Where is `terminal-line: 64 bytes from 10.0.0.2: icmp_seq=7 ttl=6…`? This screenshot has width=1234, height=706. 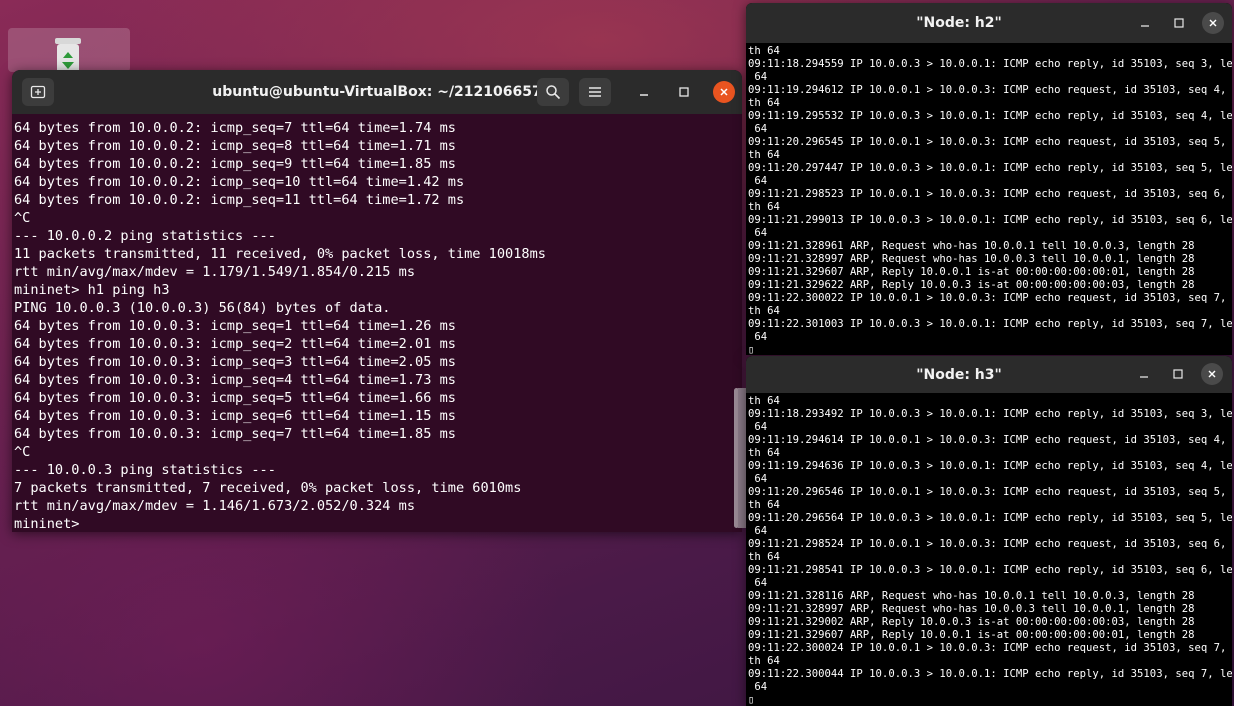
terminal-line: 64 bytes from 10.0.0.2: icmp_seq=7 ttl=6… is located at coordinates (235, 128).